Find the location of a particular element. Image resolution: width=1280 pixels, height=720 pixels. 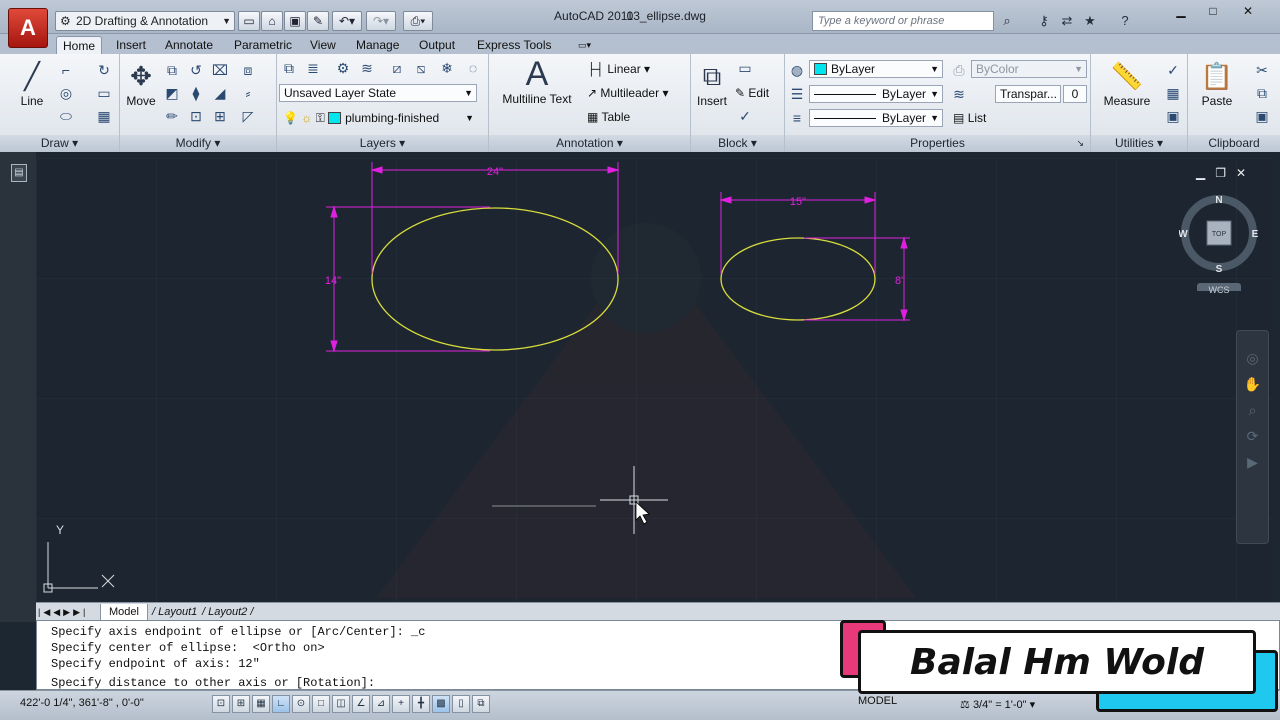

move-button: ✥ Move is located at coordinates (141, 84).